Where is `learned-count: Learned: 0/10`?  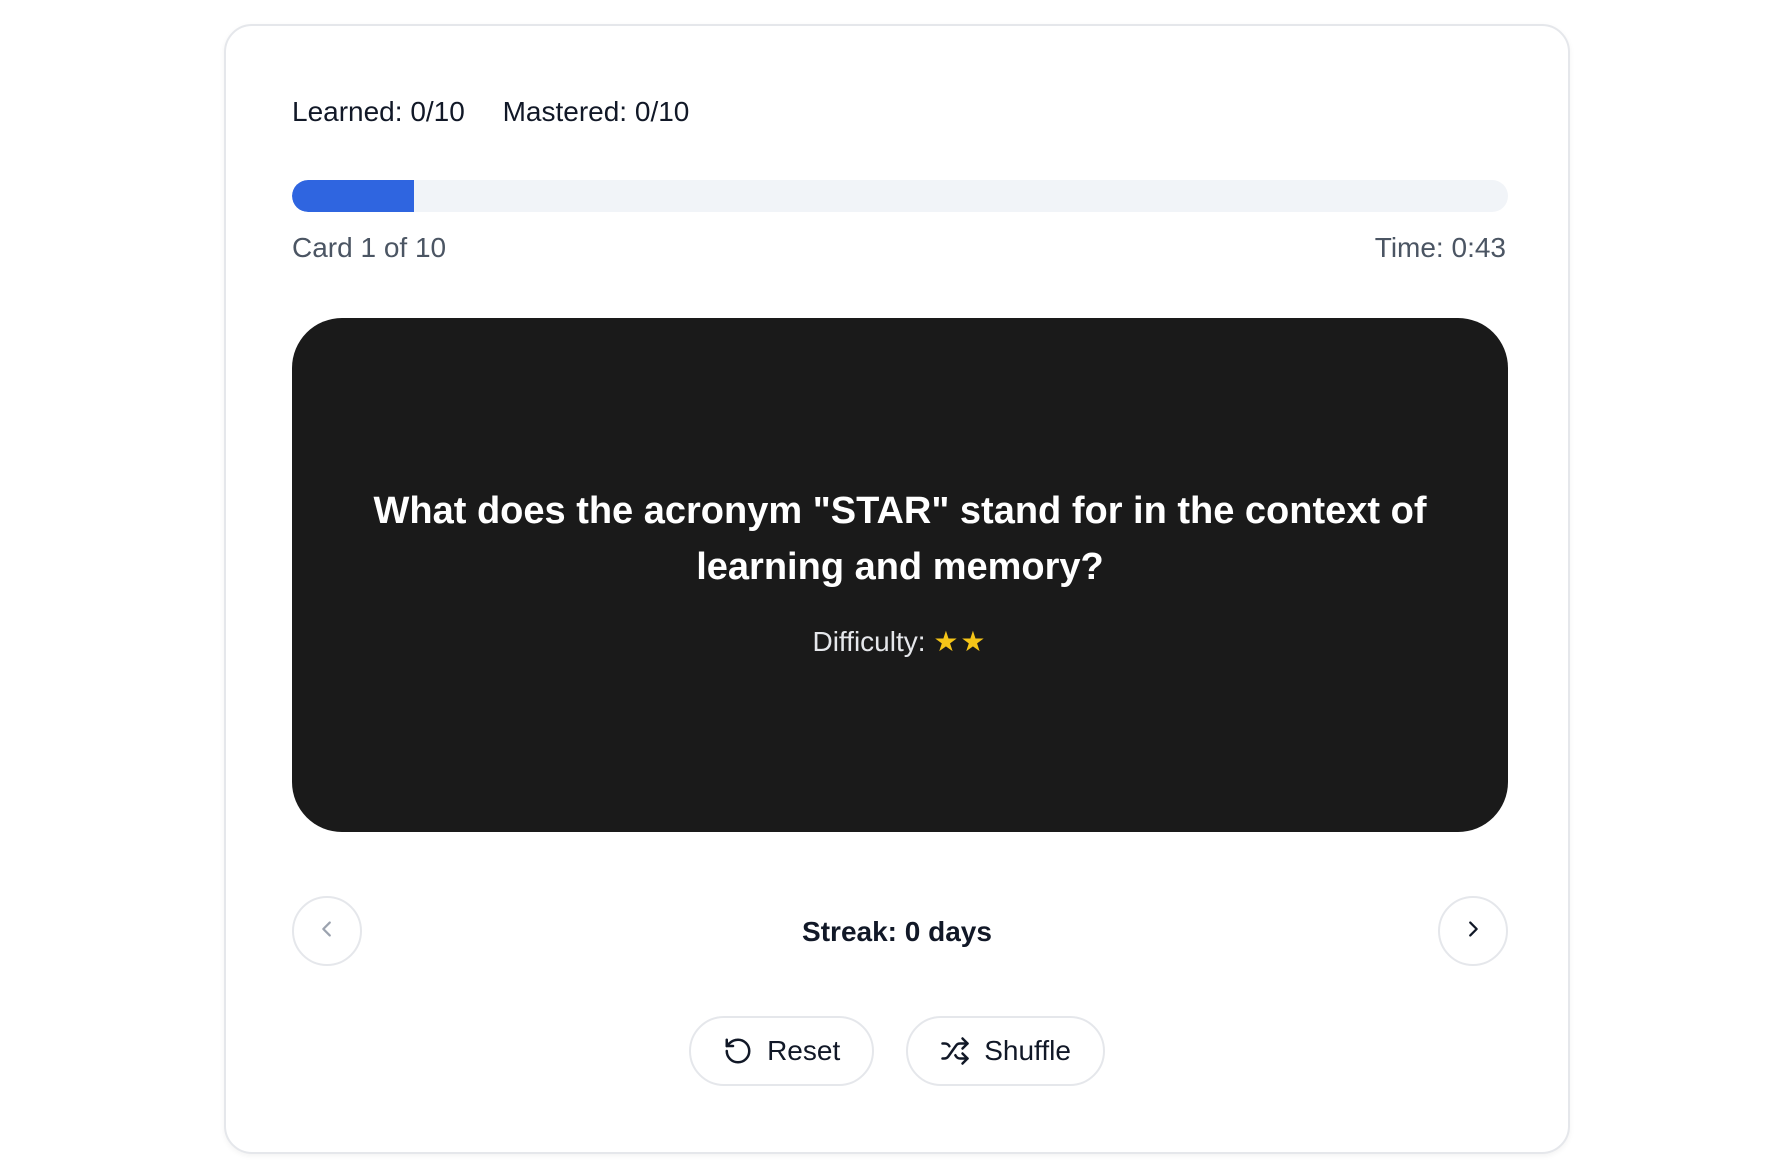
learned-count: Learned: 0/10 is located at coordinates (378, 111).